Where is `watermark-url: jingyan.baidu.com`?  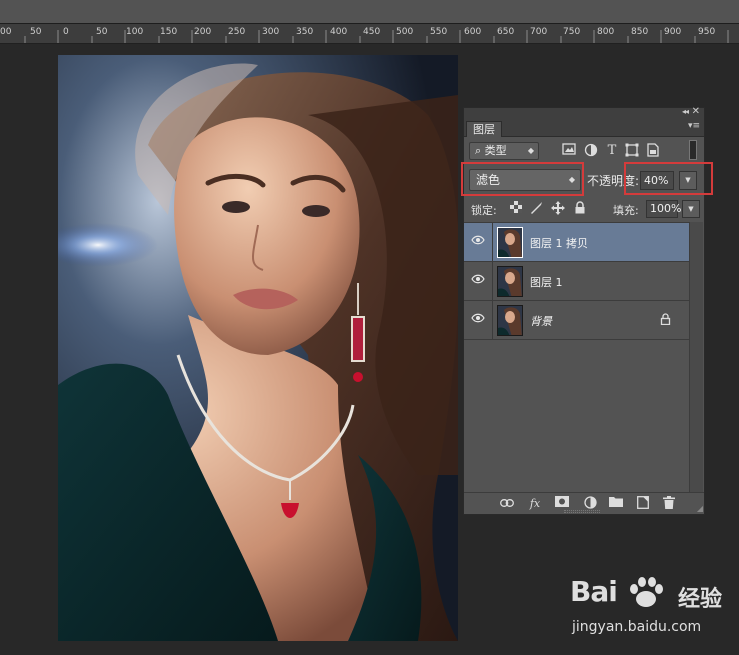 watermark-url: jingyan.baidu.com is located at coordinates (637, 627).